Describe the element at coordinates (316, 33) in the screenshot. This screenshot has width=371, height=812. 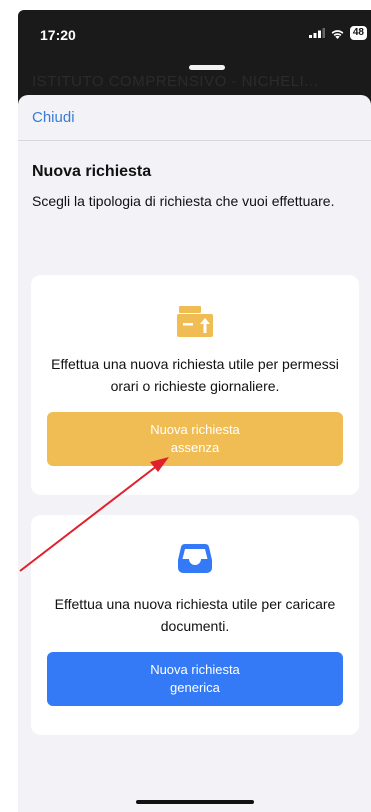
I see `cellular-signal-icon` at that location.